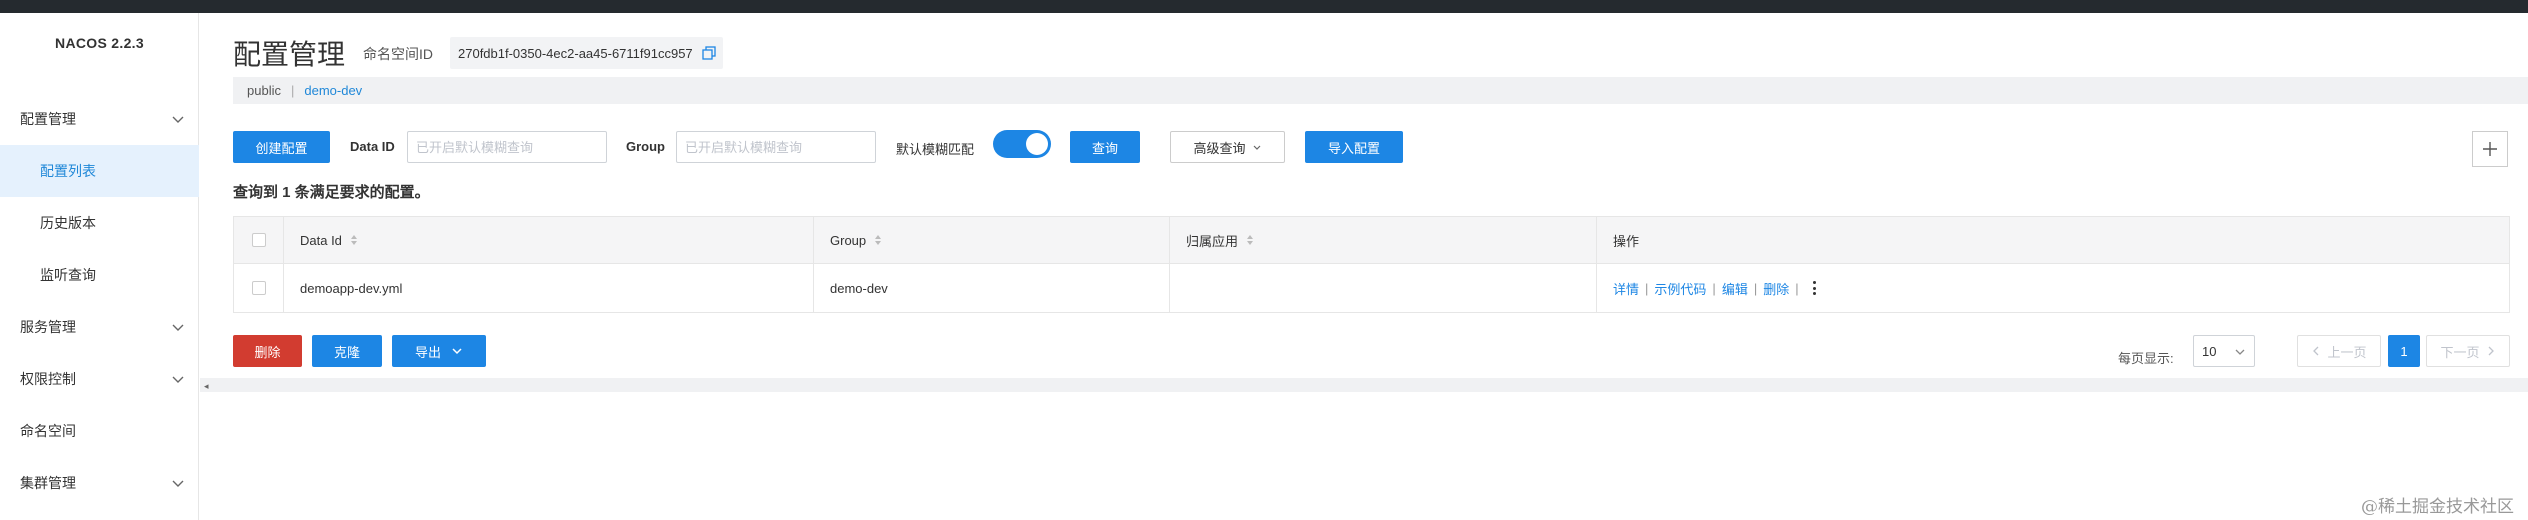 The width and height of the screenshot is (2528, 520). Describe the element at coordinates (99, 43) in the screenshot. I see `brand-logo: NACOS 2.2.3` at that location.